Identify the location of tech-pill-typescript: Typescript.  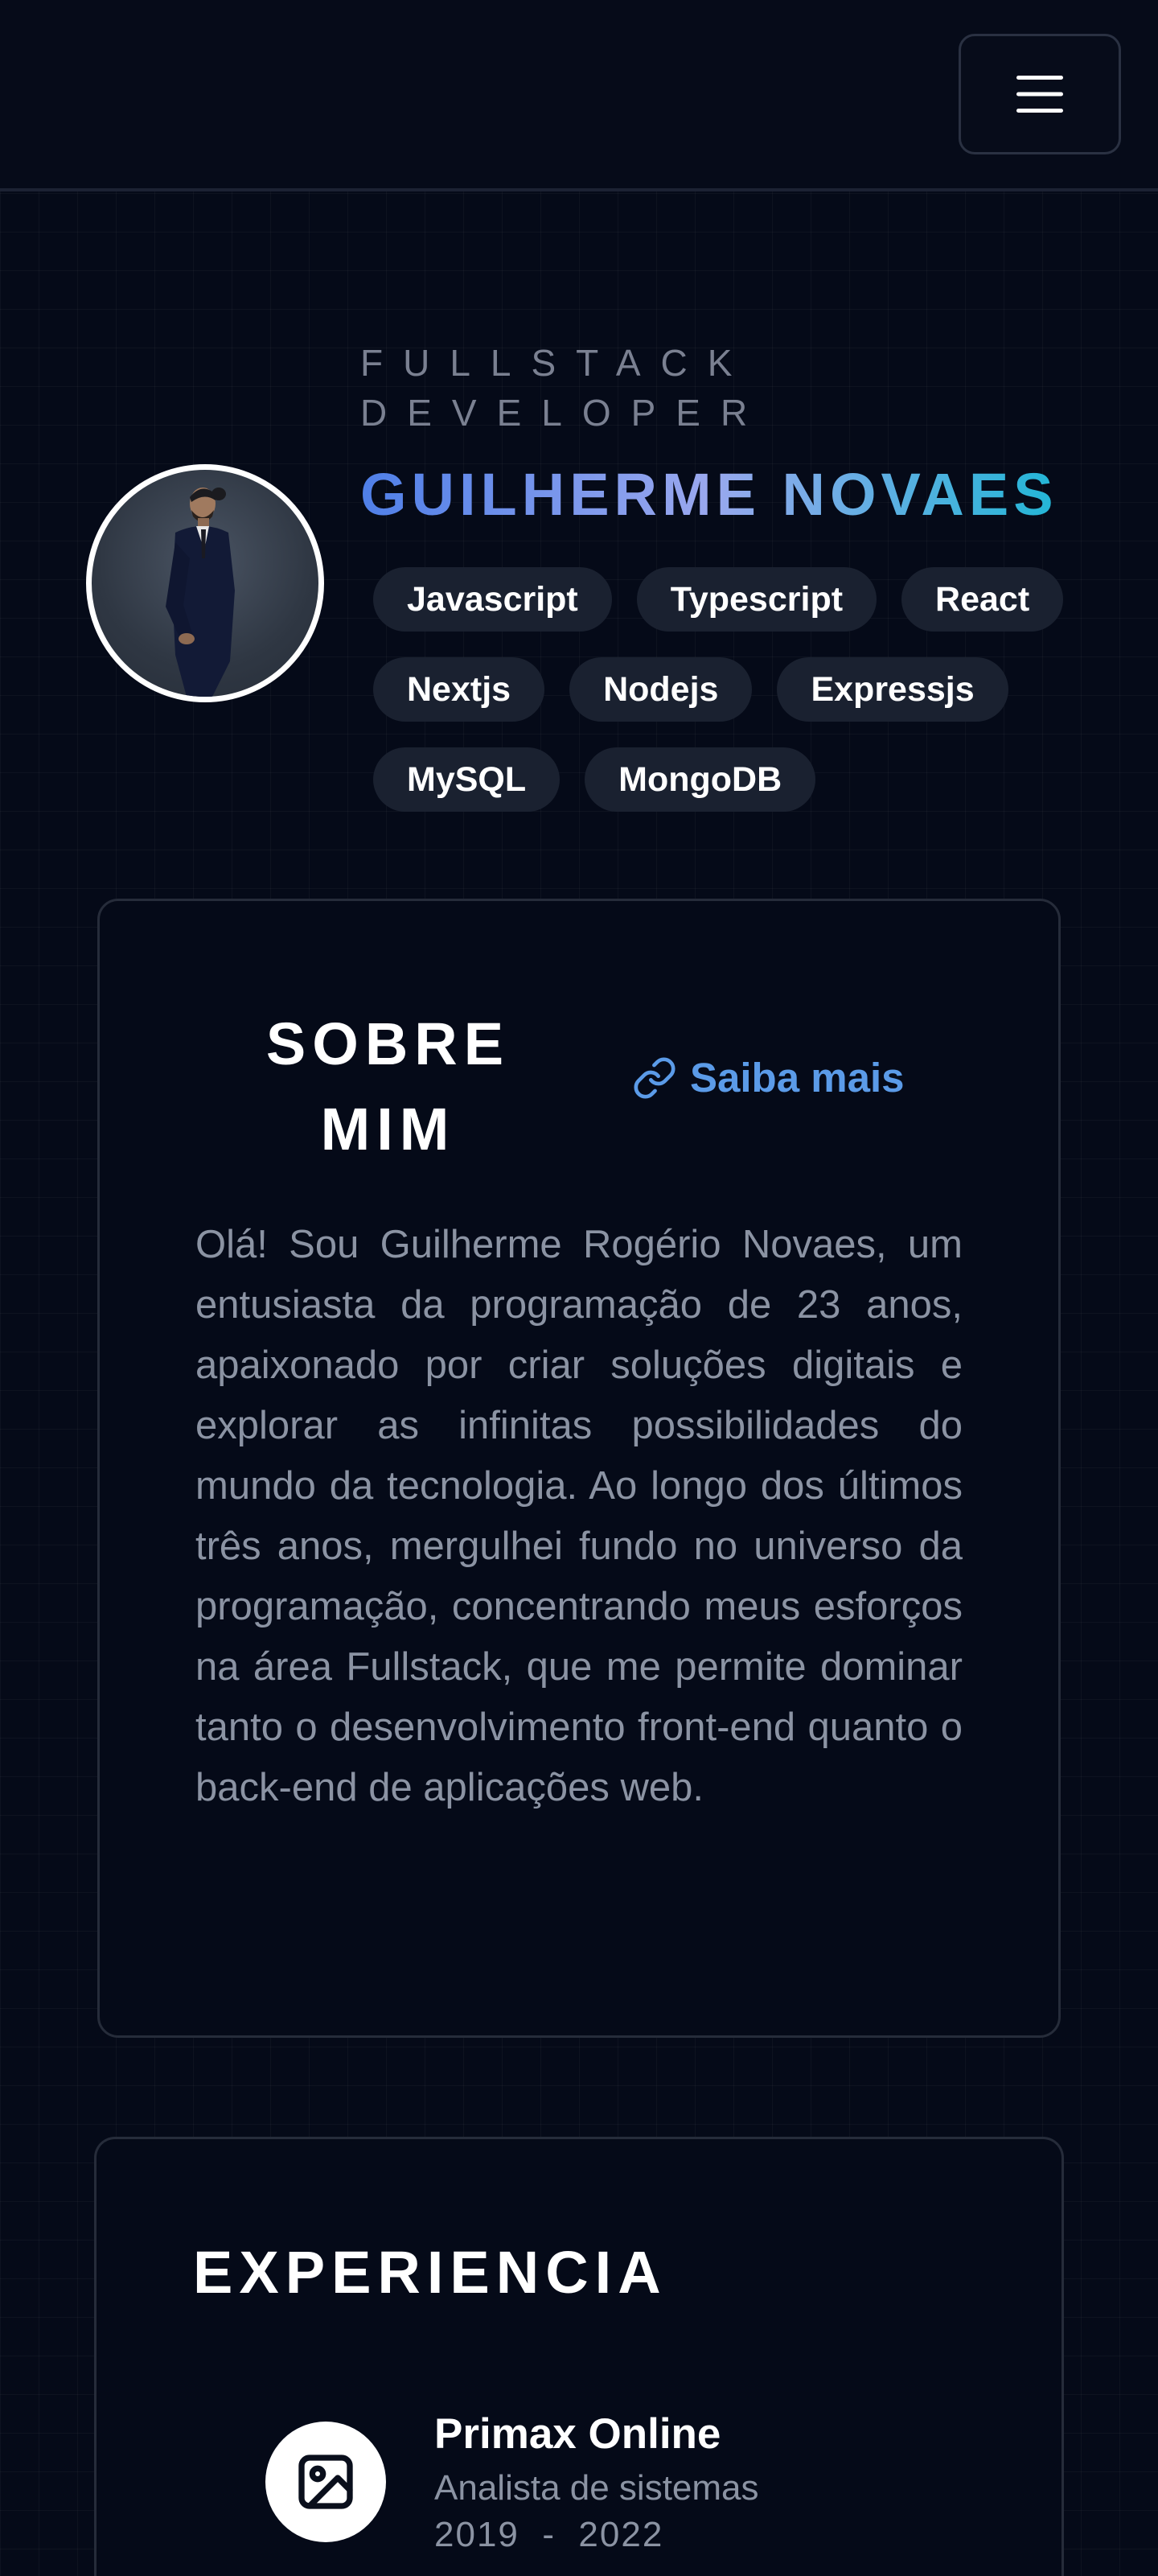
(756, 599).